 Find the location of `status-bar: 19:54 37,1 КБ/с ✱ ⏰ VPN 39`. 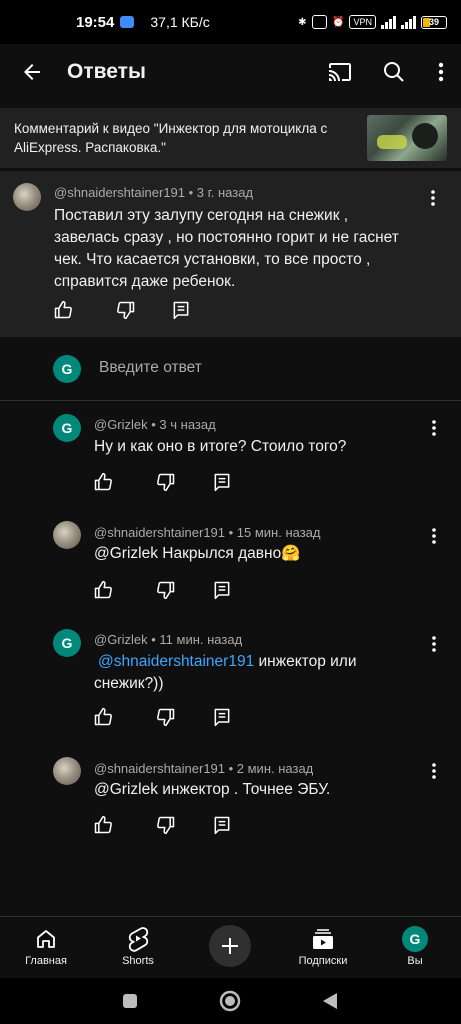

status-bar: 19:54 37,1 КБ/с ✱ ⏰ VPN 39 is located at coordinates (230, 22).